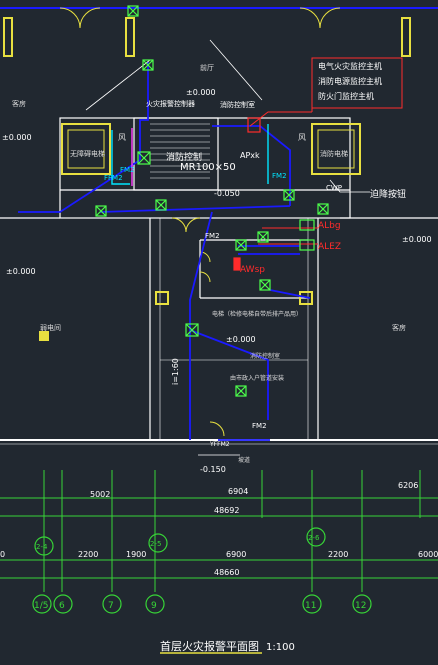  I want to click on axis-label: 2-6, so click(314, 538).